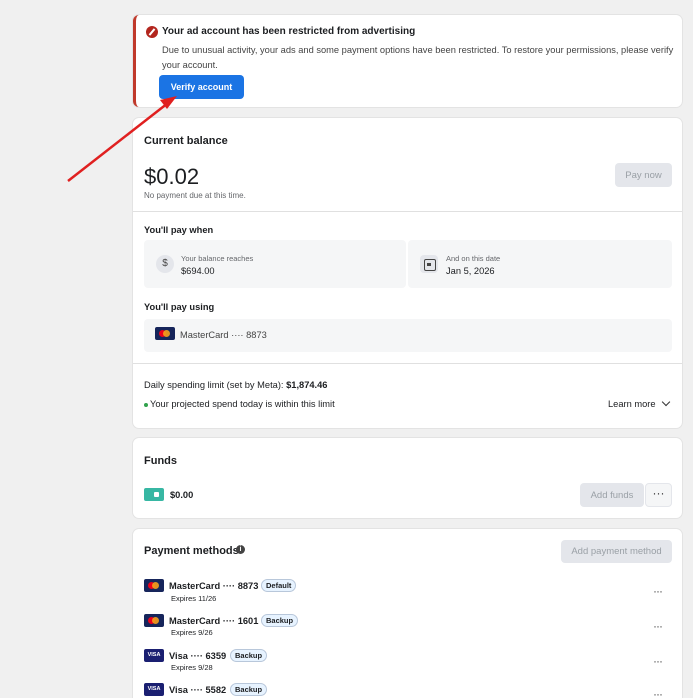 The width and height of the screenshot is (693, 698). Describe the element at coordinates (198, 656) in the screenshot. I see `payment-method-name: Visa ···· 6359` at that location.